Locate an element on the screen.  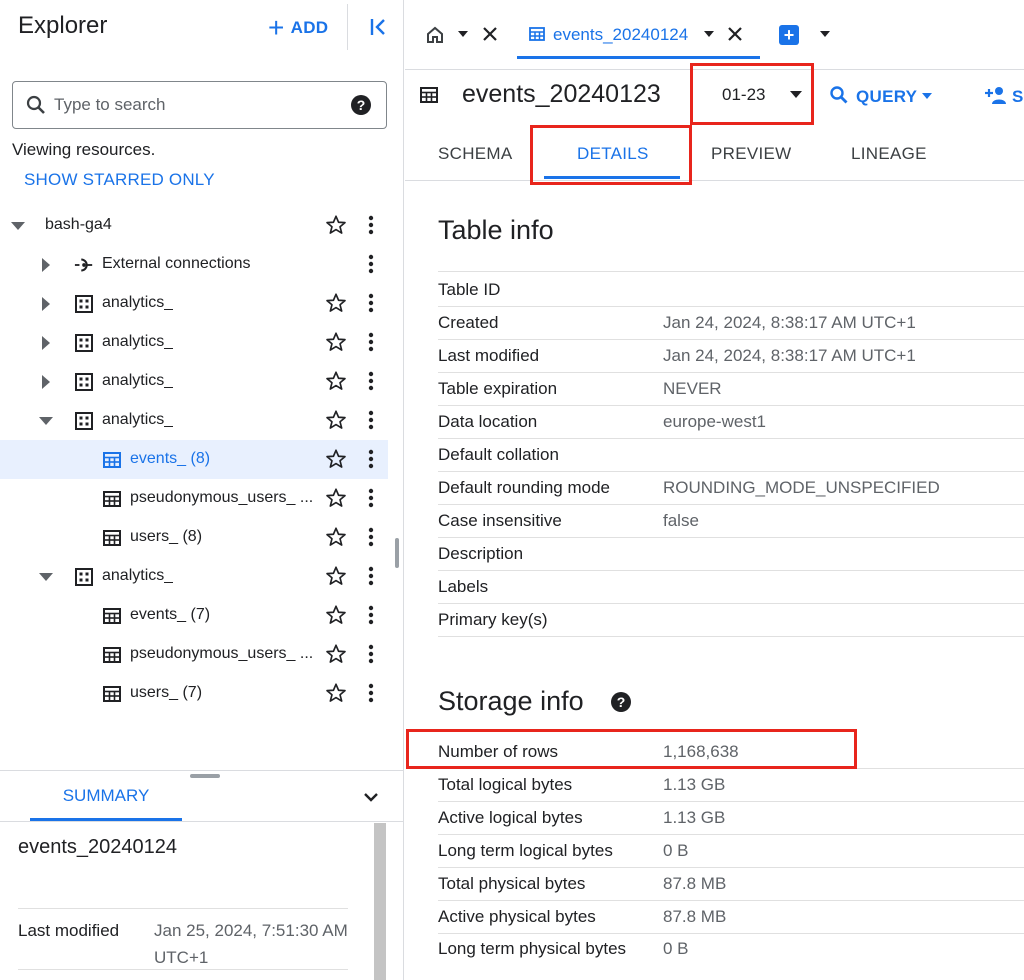
show-starred-only-link: SHOW STARRED ONLY is located at coordinates (119, 180).